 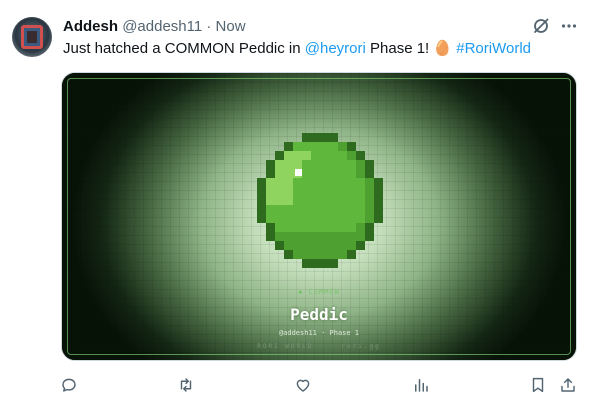 What do you see at coordinates (319, 333) in the screenshot?
I see `owner-line: @addesh11 · Phase 1` at bounding box center [319, 333].